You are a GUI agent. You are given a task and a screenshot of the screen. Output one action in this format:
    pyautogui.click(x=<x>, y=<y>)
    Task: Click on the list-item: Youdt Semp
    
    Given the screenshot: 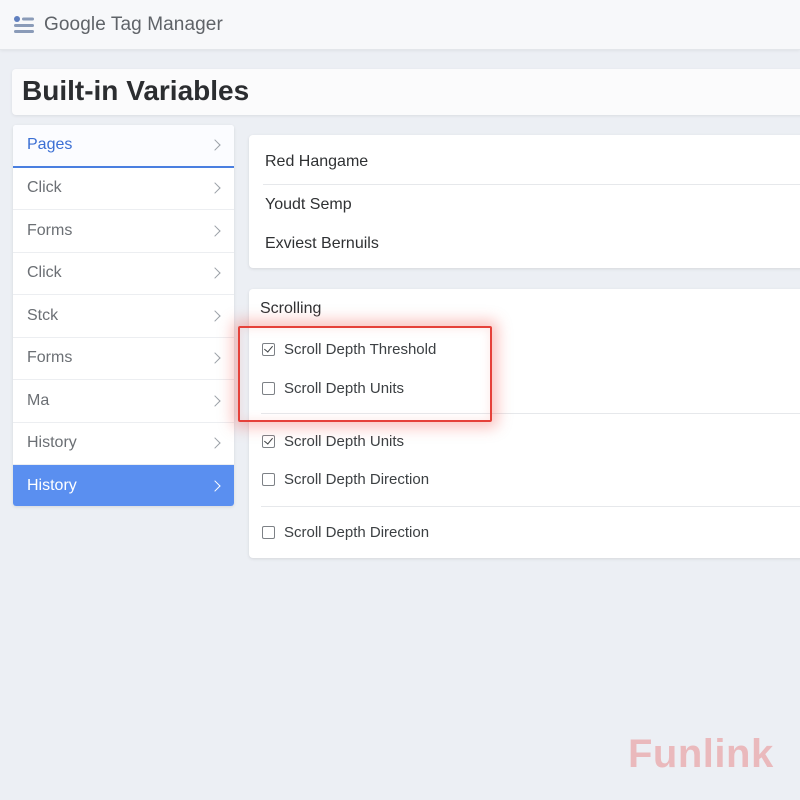 What is the action you would take?
    pyautogui.click(x=308, y=205)
    